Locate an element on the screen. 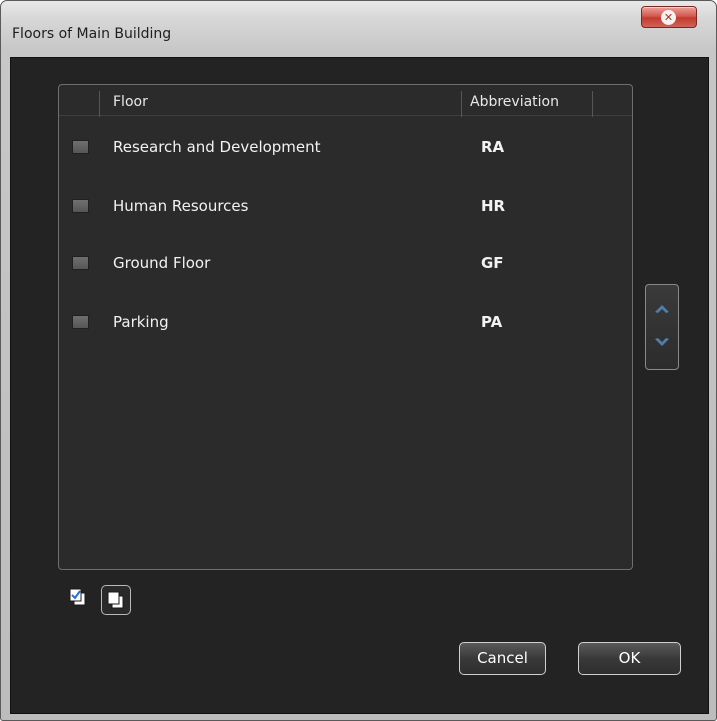 The height and width of the screenshot is (721, 717). row-floor-name: Parking is located at coordinates (141, 322).